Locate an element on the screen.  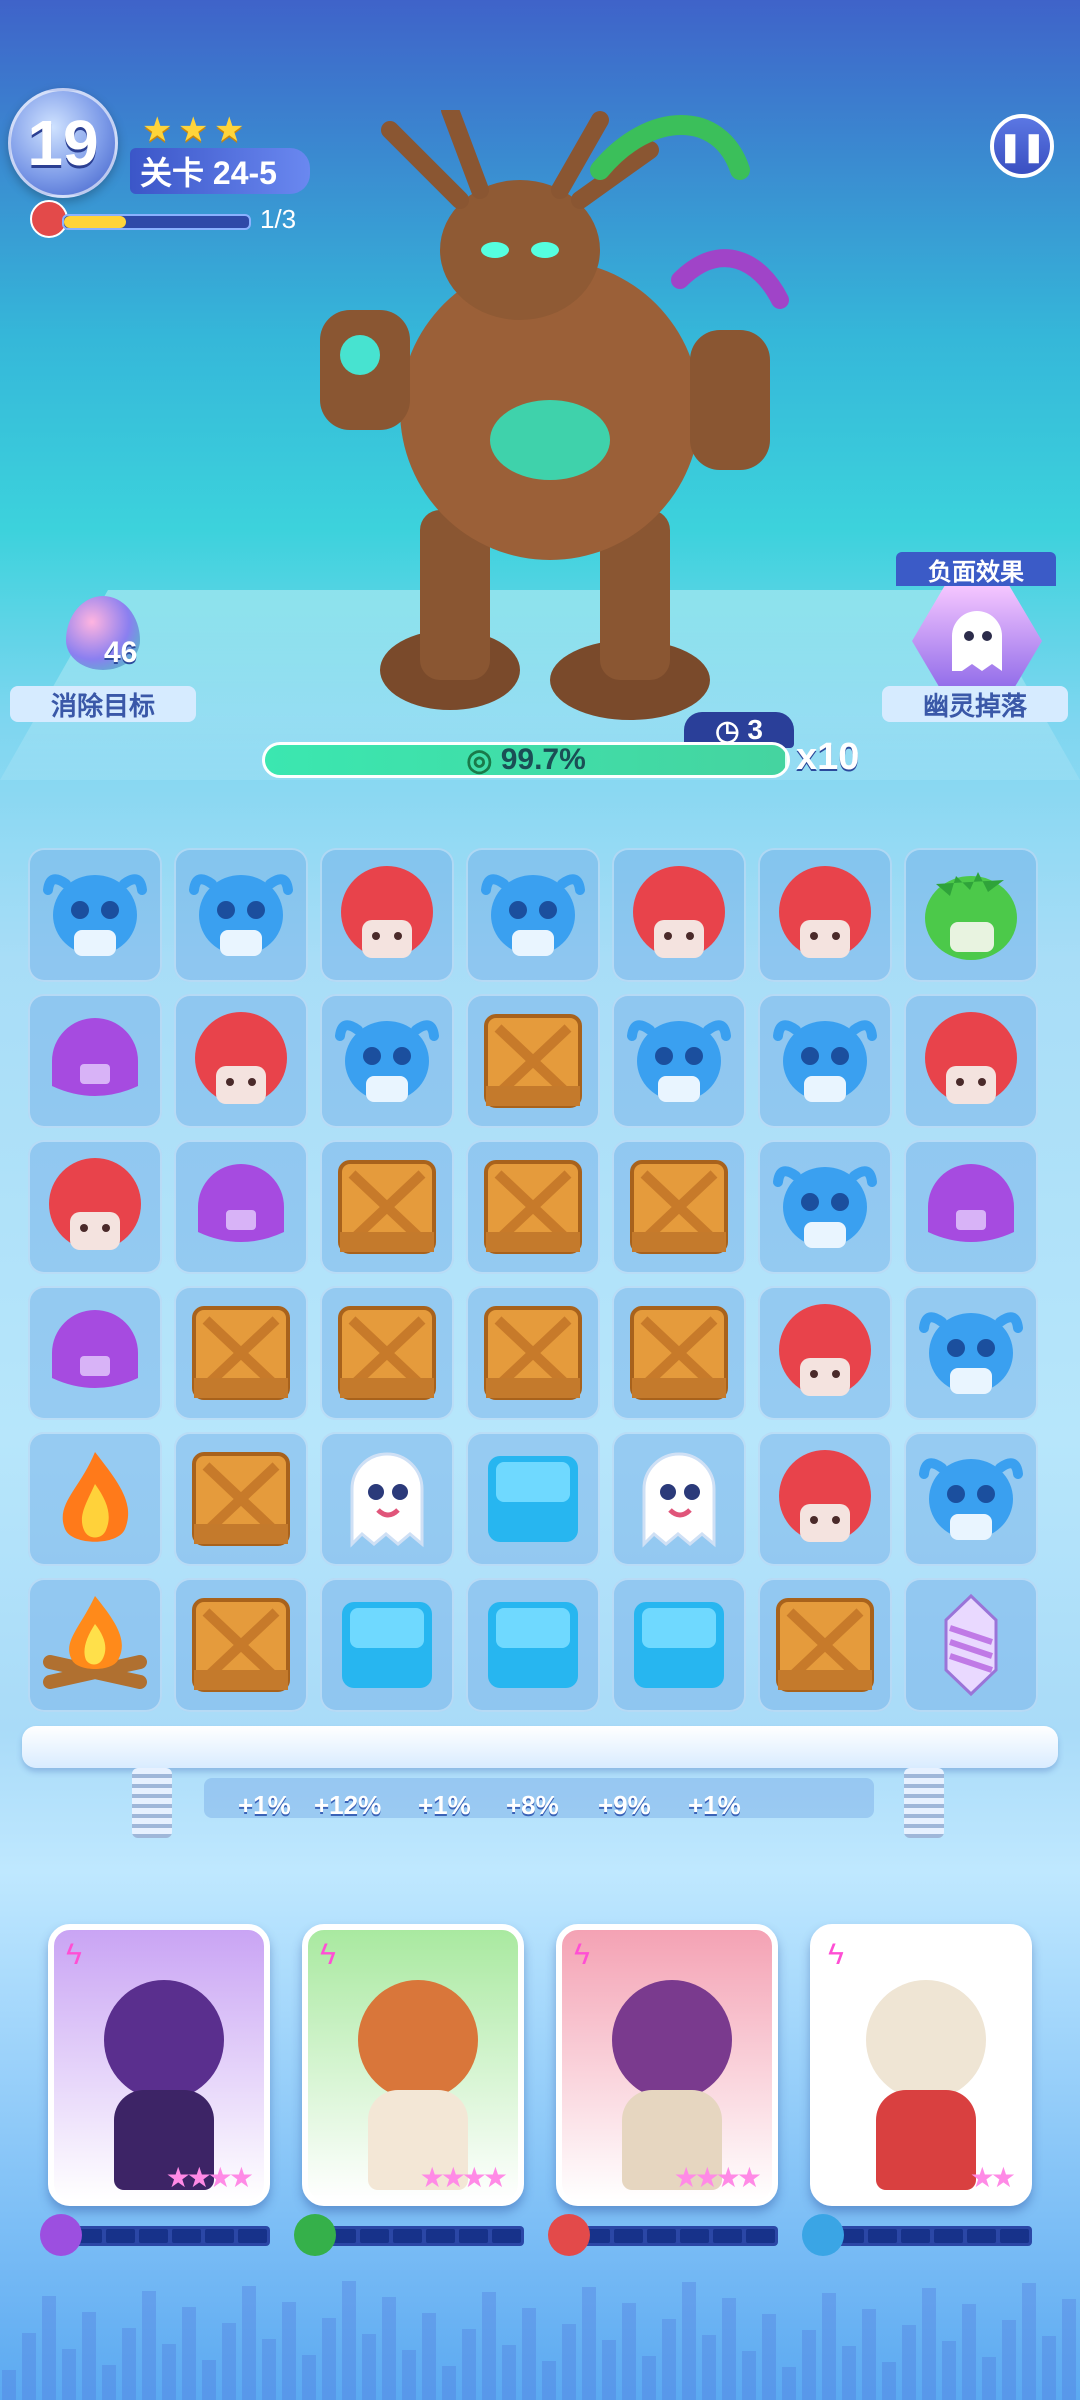
hero-card-skull-mask: ϟ ★★★★ is located at coordinates (667, 2065).